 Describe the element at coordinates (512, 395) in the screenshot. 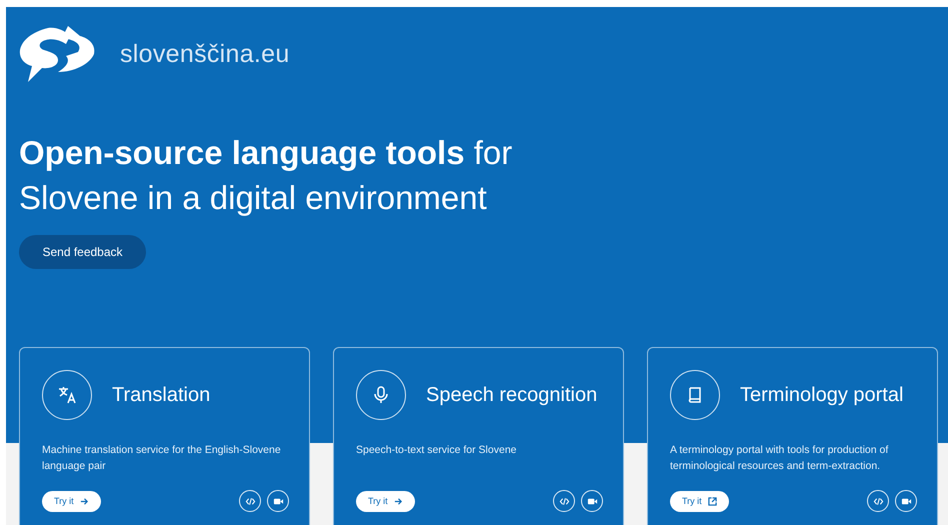

I see `card-title: Speech recognition` at that location.